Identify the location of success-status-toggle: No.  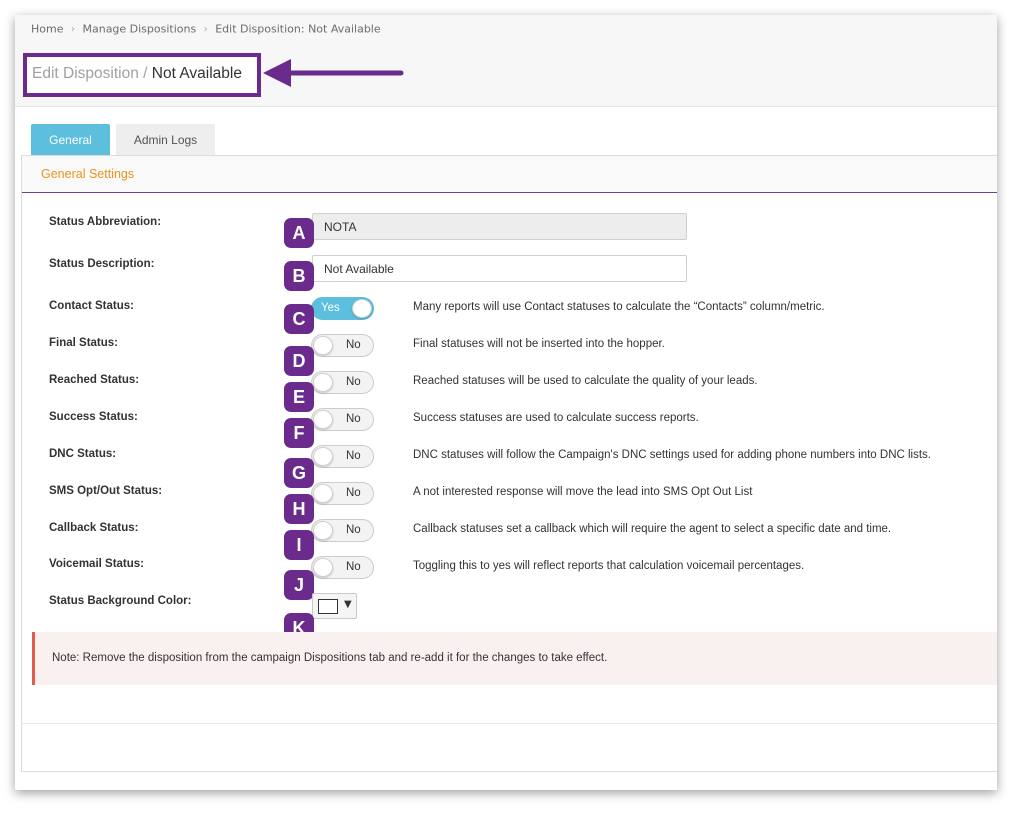
(342, 419).